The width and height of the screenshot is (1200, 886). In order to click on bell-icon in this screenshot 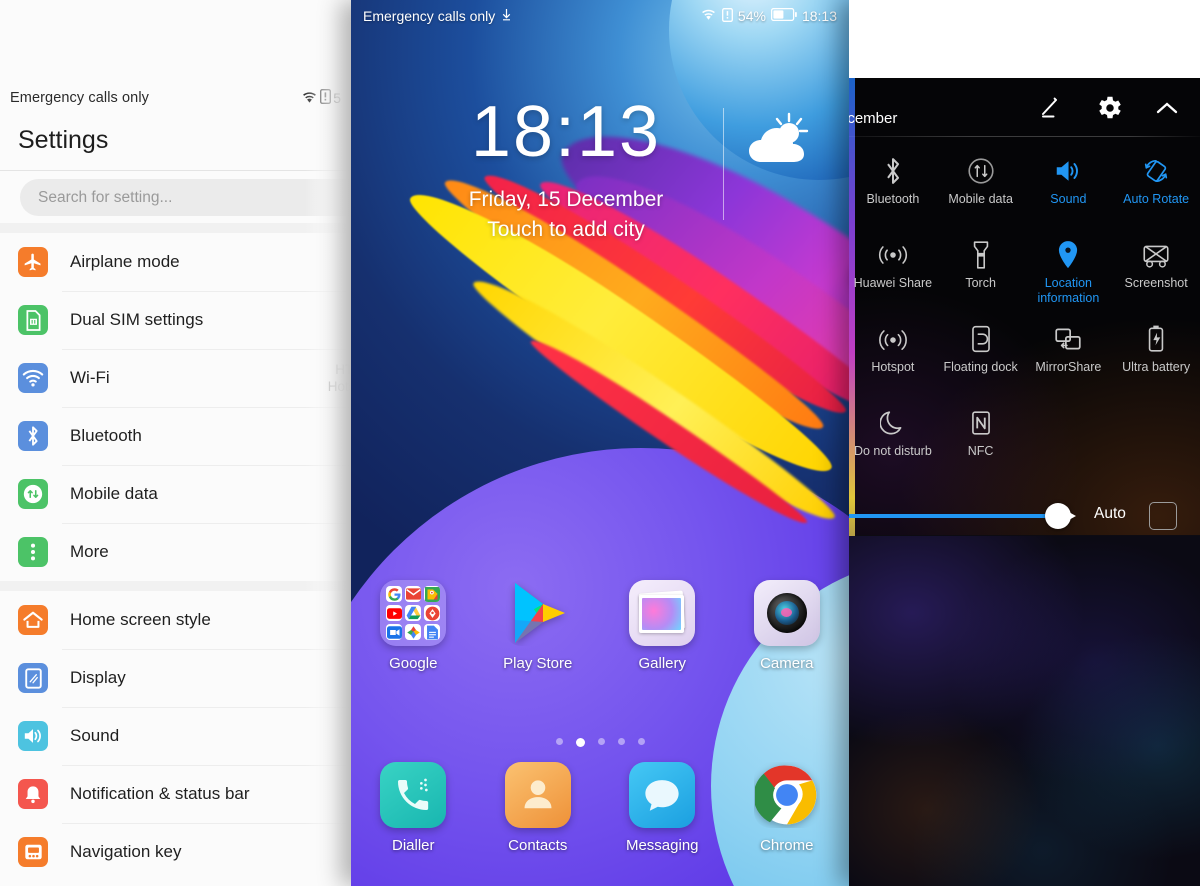, I will do `click(33, 794)`.